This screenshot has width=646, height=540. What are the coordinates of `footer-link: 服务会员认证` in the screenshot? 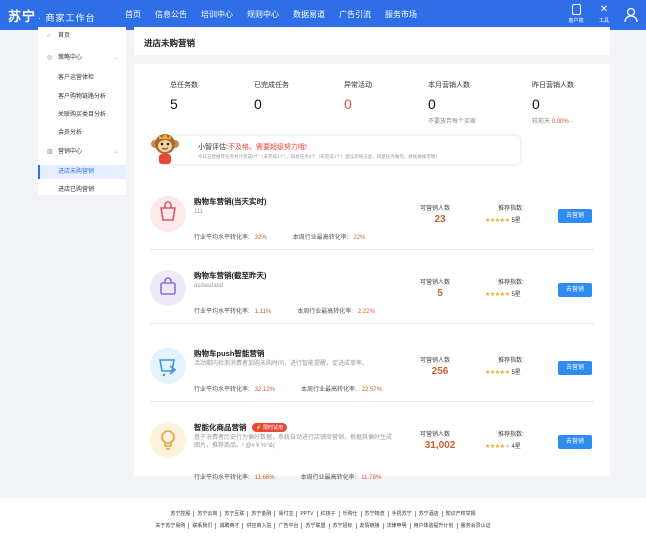 It's located at (476, 526).